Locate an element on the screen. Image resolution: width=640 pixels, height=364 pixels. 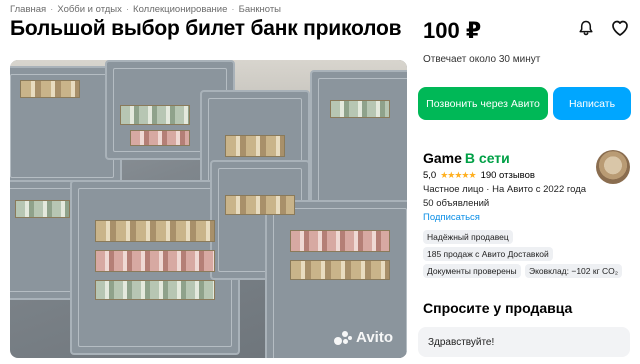
reviews-link: 190 отзывов is located at coordinates (508, 175).